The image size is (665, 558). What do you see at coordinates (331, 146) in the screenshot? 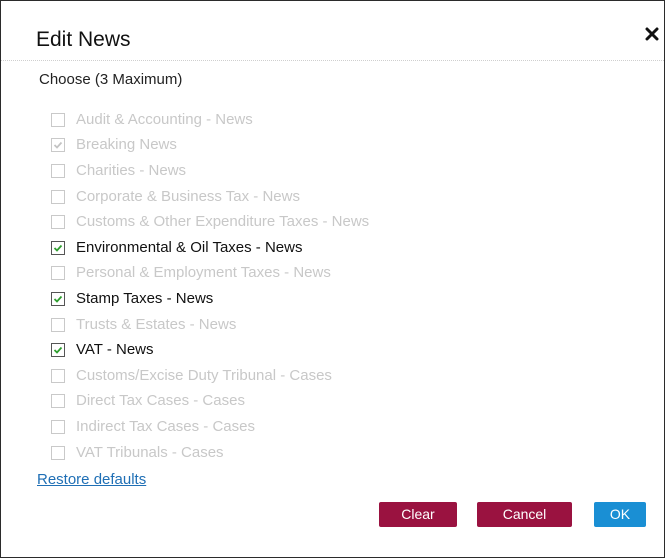
I see `news-option: Breaking News` at bounding box center [331, 146].